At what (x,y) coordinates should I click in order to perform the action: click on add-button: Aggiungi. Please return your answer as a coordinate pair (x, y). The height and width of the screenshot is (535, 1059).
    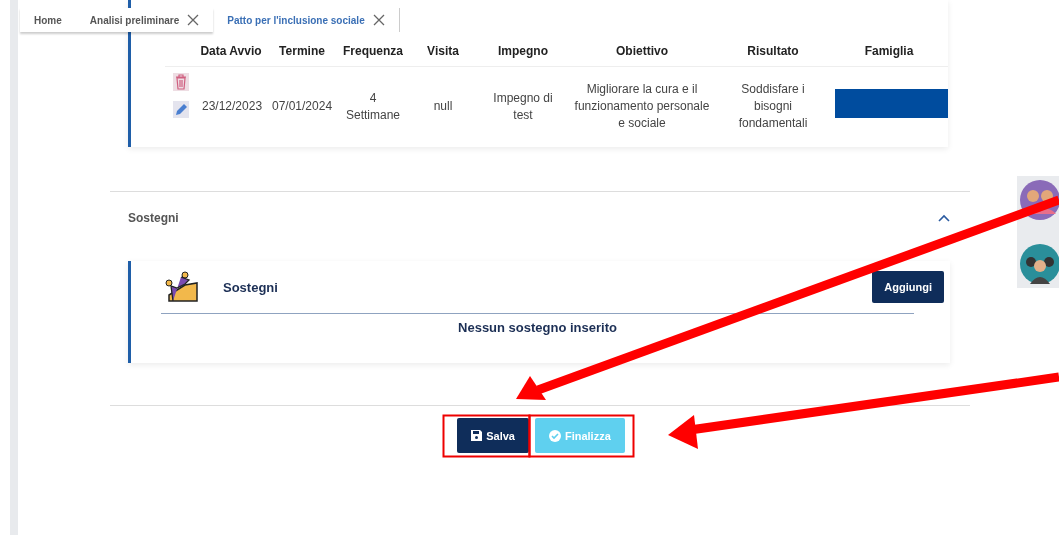
    Looking at the image, I should click on (908, 287).